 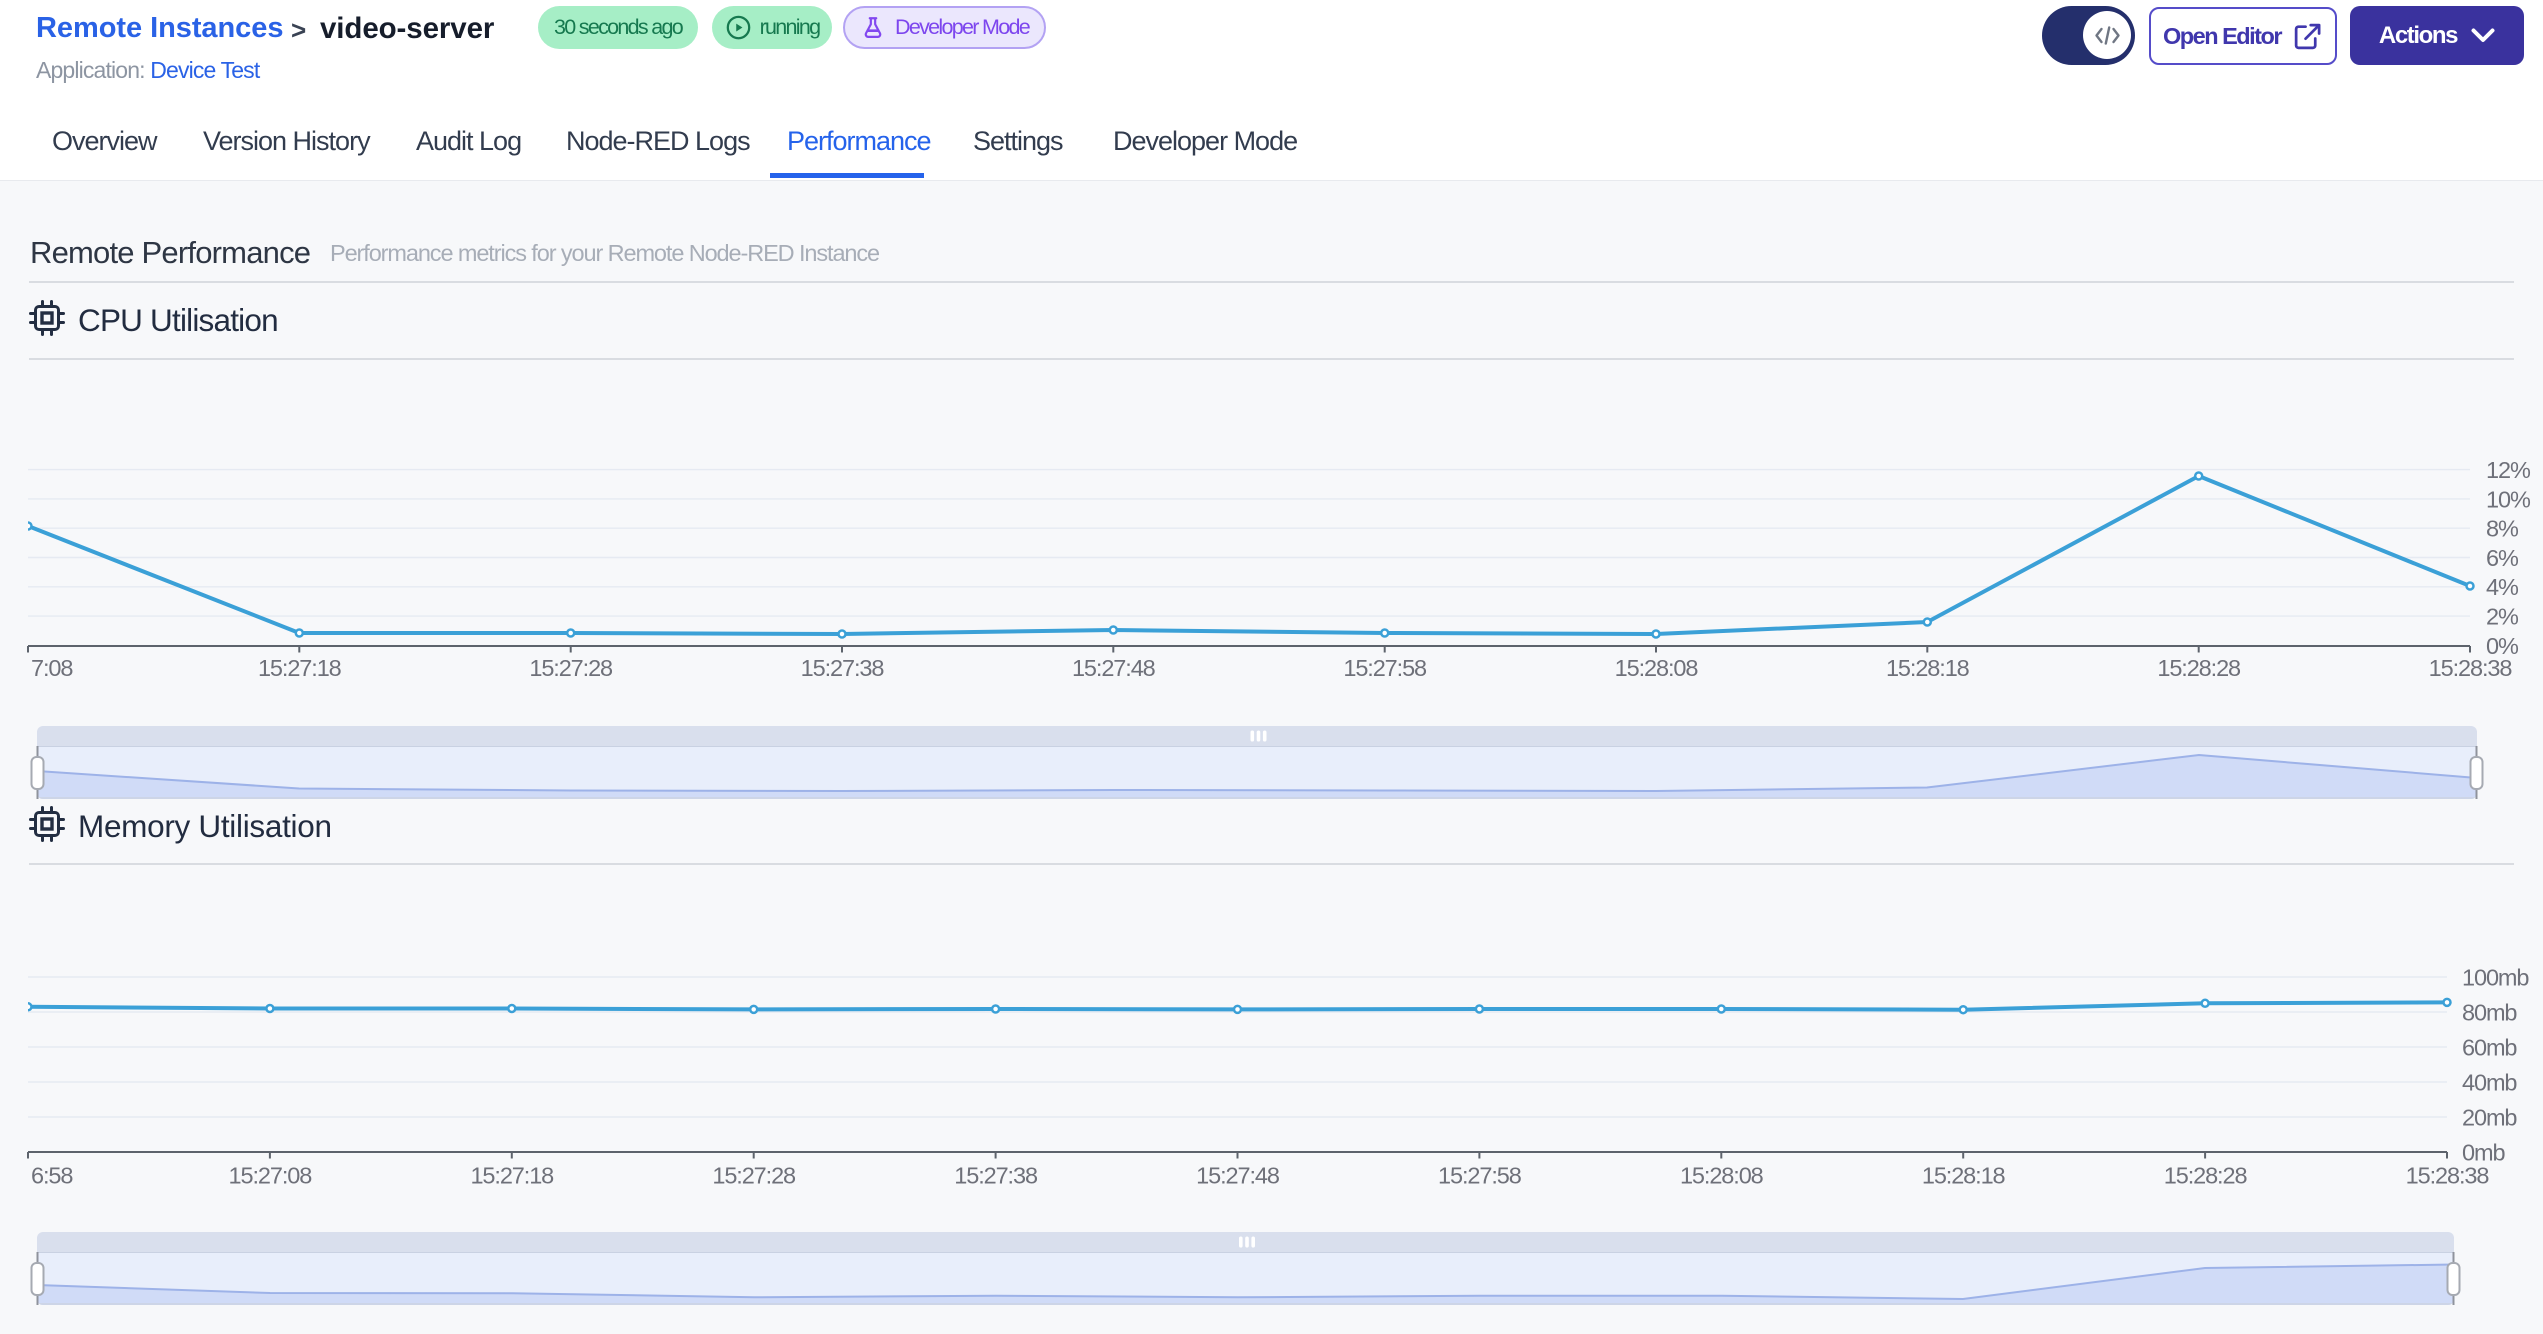 I want to click on svg-text: 2%, so click(x=2502, y=617).